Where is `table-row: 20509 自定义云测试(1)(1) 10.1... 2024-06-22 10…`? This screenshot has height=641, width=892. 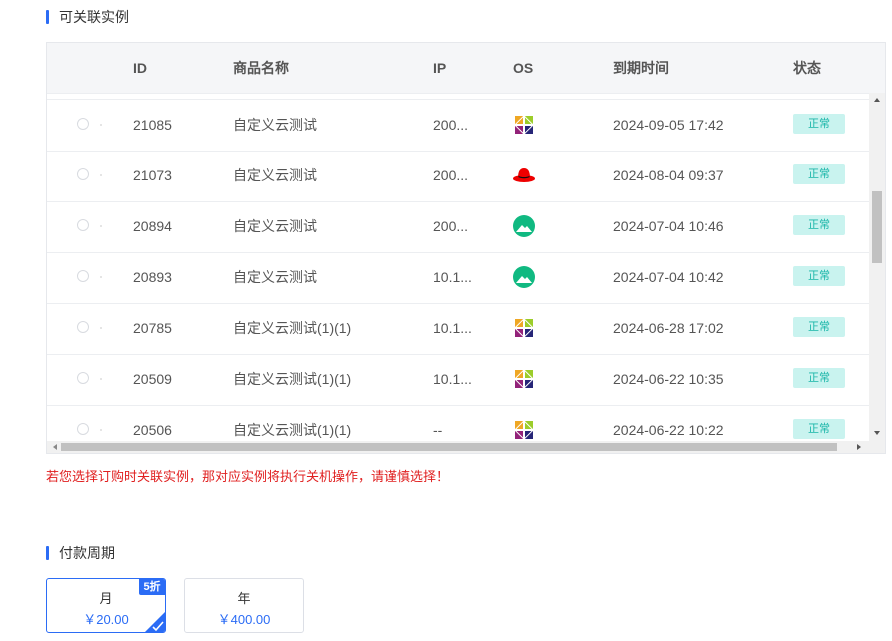
table-row: 20509 自定义云测试(1)(1) 10.1... 2024-06-22 10… is located at coordinates (458, 380).